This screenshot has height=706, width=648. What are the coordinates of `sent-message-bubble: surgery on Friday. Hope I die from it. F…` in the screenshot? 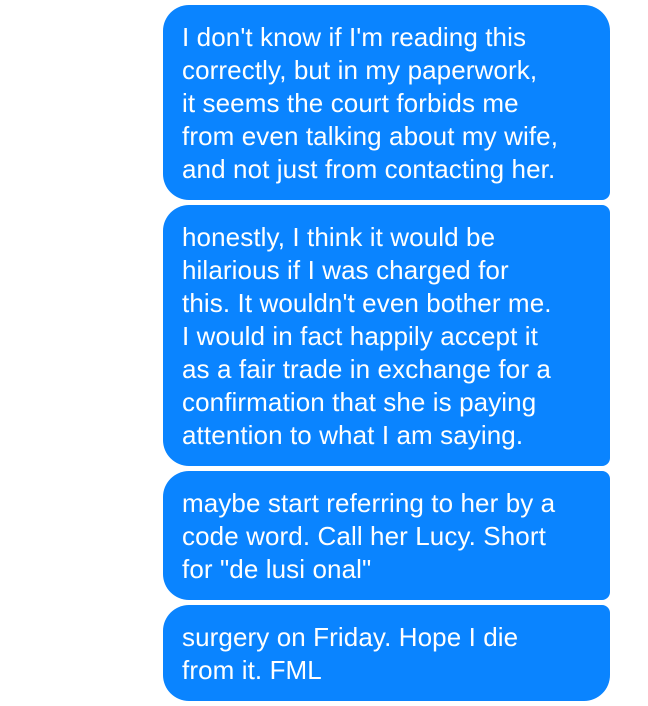 It's located at (386, 653).